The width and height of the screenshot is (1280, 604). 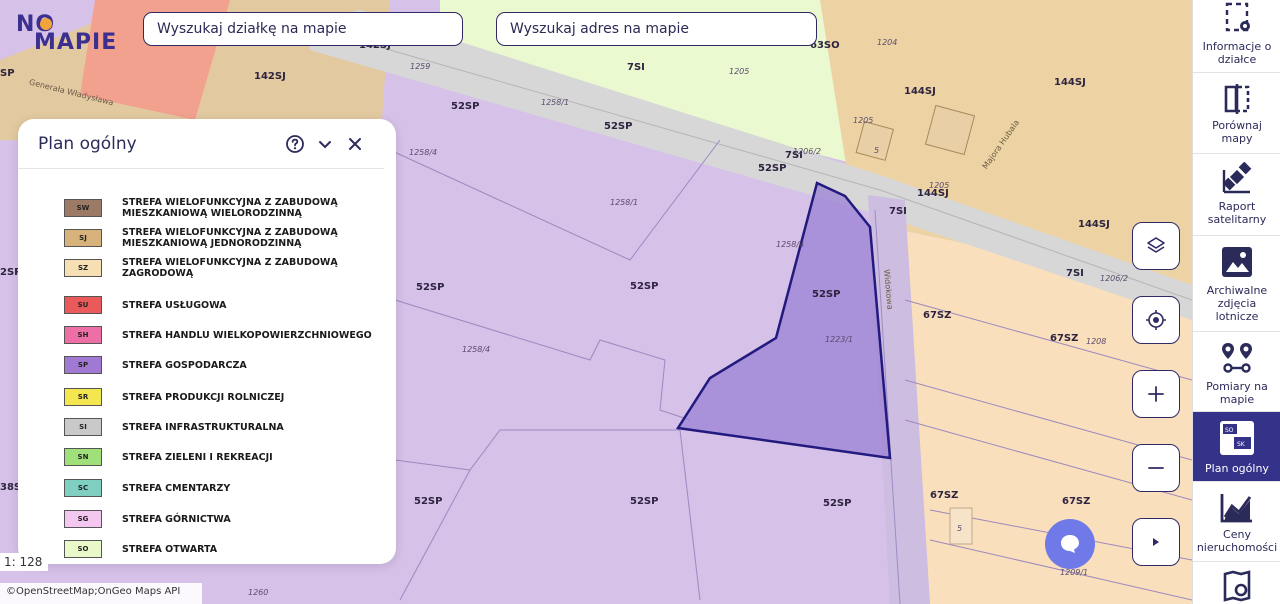 I want to click on crosshair-icon, so click(x=1156, y=320).